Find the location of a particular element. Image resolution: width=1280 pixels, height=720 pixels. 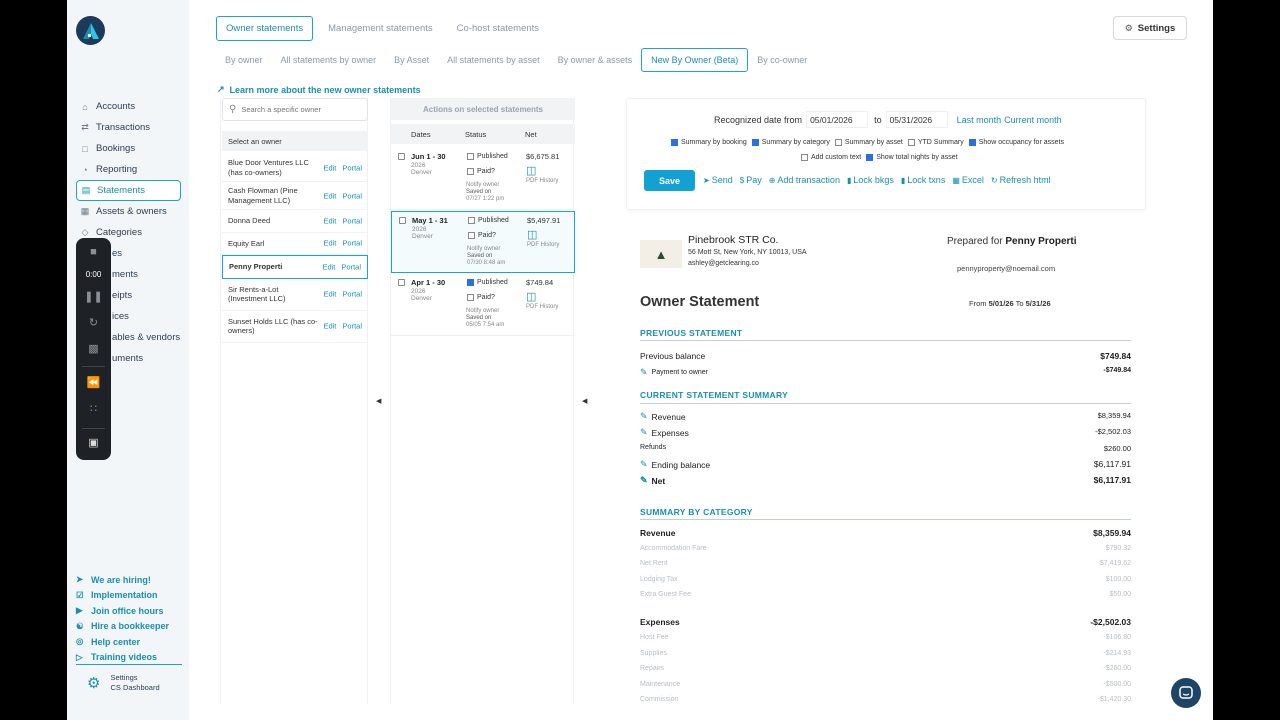

link-help-center: ◎ Help center is located at coordinates (129, 642).